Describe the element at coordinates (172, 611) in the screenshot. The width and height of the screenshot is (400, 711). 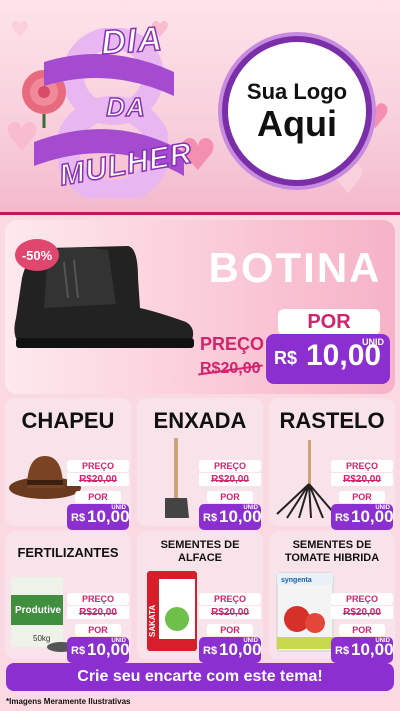
I see `lettuce-seed-packet-image: SAKATA` at that location.